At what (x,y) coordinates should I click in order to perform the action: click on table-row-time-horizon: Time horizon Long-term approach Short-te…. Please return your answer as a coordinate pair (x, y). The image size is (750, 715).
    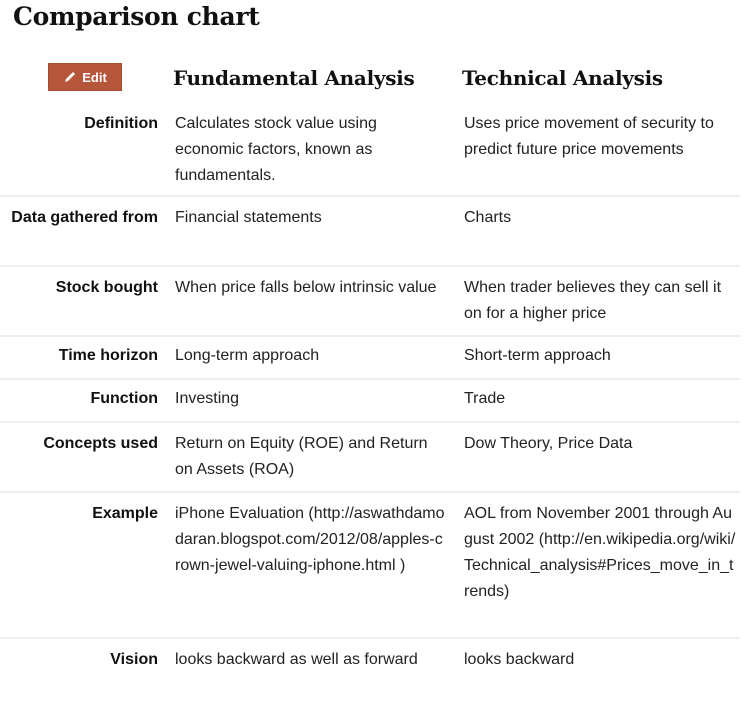
    Looking at the image, I should click on (370, 358).